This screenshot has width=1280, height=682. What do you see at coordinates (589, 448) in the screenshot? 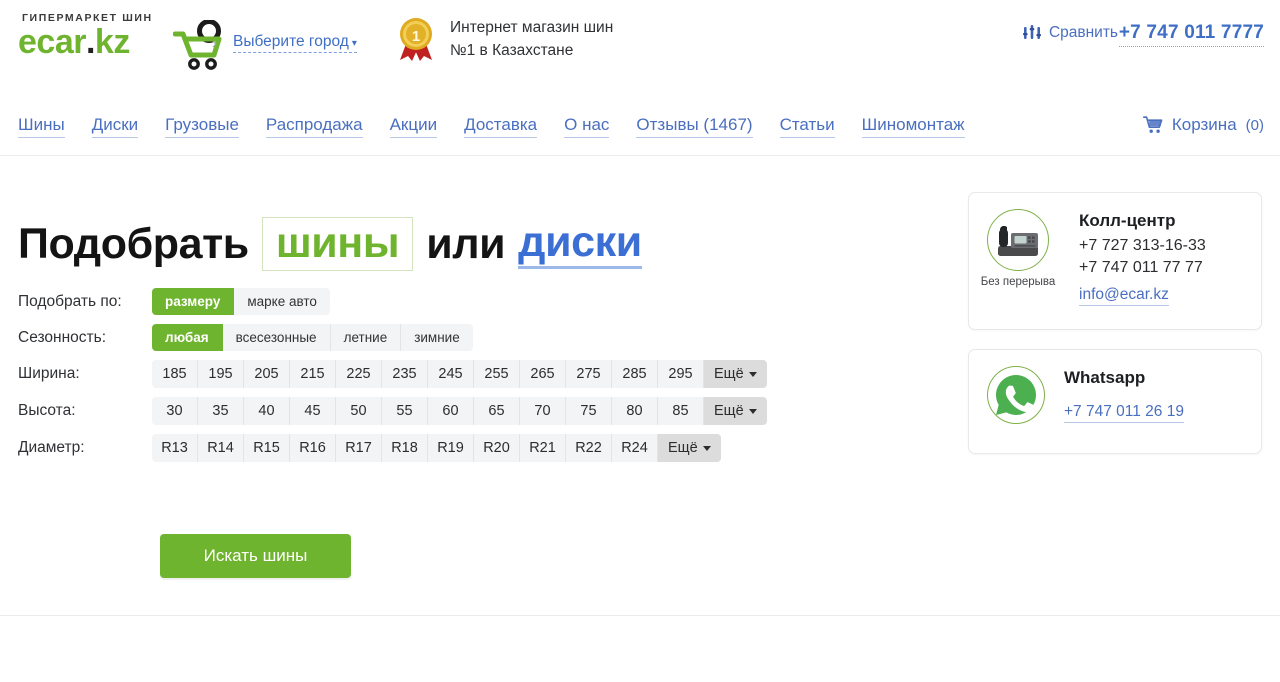
I see `option-diameter-r22: R22` at bounding box center [589, 448].